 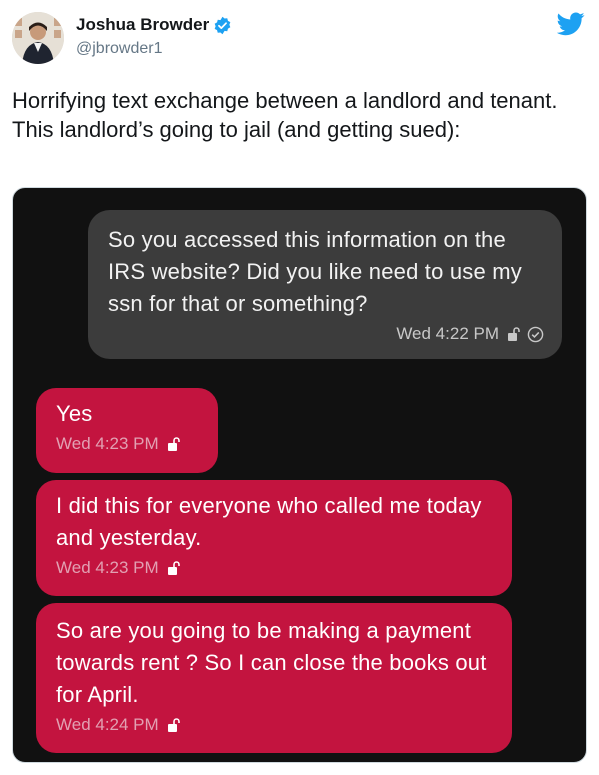 I want to click on tweet-header: Joshua Browder @jbrowder1, so click(x=299, y=40).